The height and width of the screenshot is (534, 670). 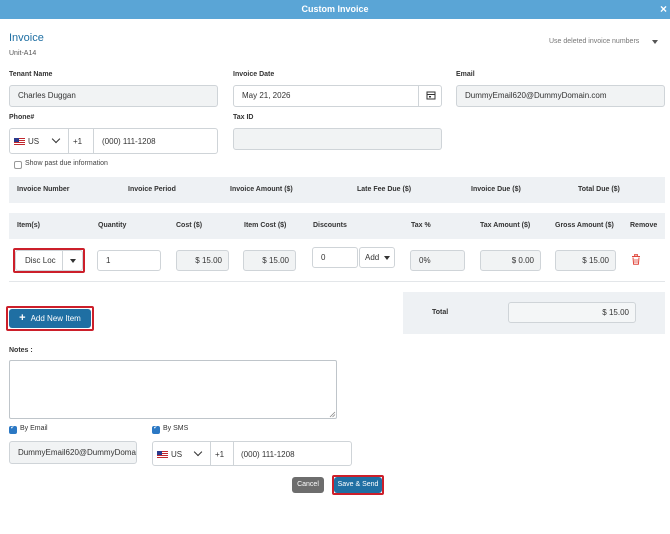 I want to click on invoice-date-label: Invoice Date, so click(x=254, y=74).